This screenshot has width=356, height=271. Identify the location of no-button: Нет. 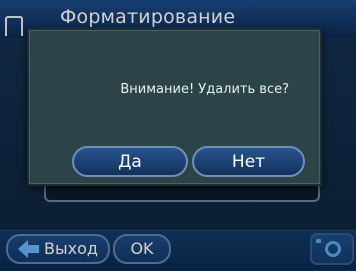
(248, 161).